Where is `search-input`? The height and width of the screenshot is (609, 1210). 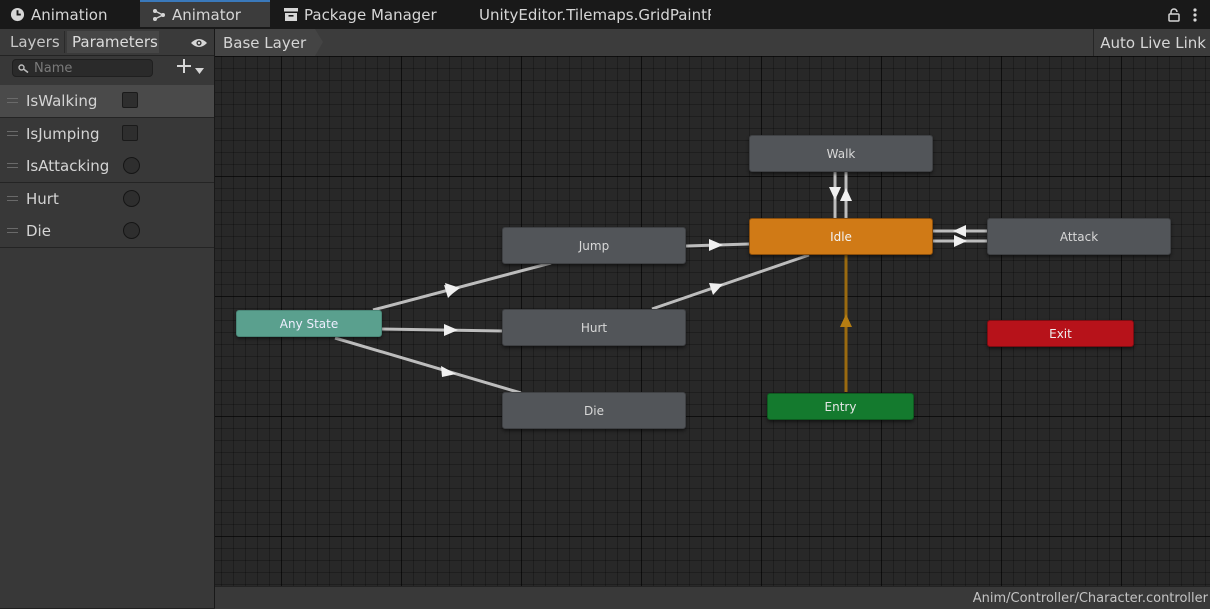
search-input is located at coordinates (89, 68).